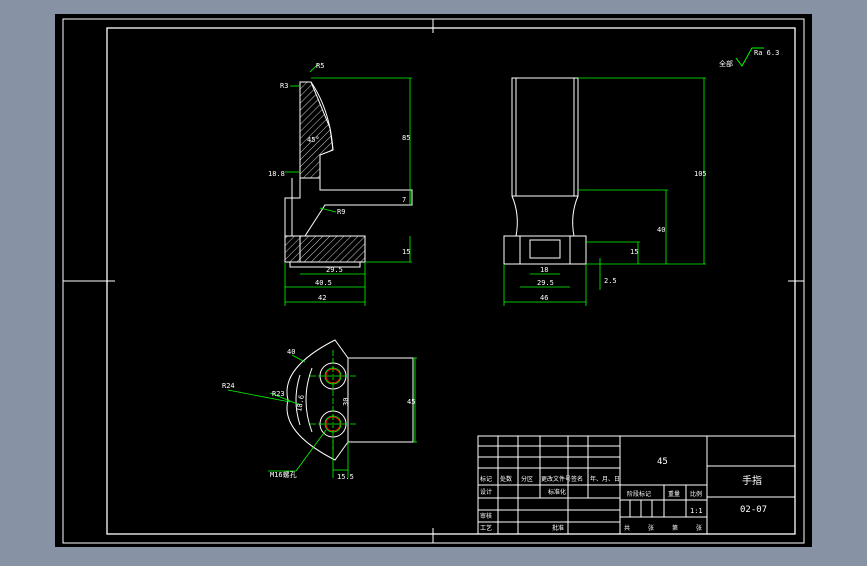  What do you see at coordinates (605, 479) in the screenshot?
I see `hdr-date: 年、月、日` at bounding box center [605, 479].